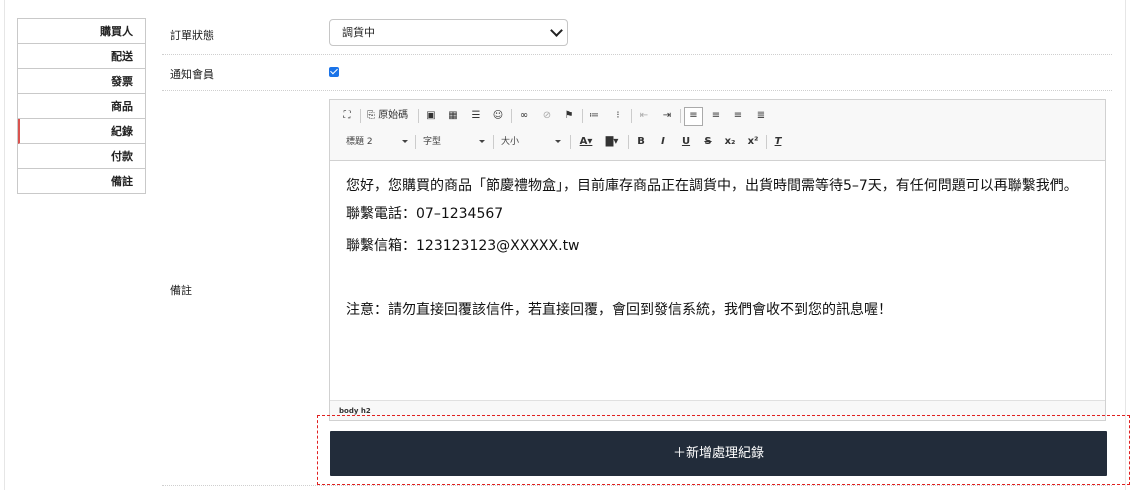 This screenshot has width=1131, height=490. What do you see at coordinates (476, 116) in the screenshot?
I see `horizontal-line-icon: ☰` at bounding box center [476, 116].